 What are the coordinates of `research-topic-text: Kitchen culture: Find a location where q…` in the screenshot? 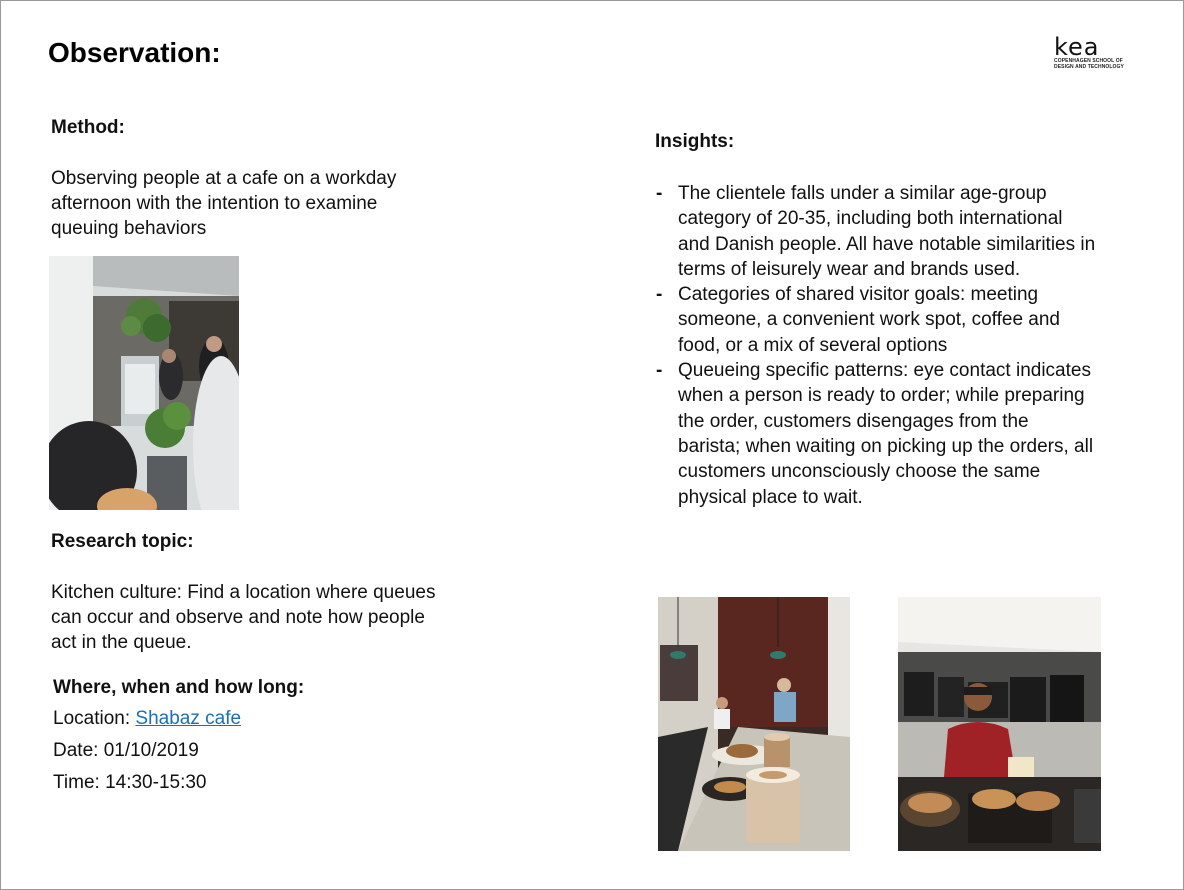 It's located at (243, 617).